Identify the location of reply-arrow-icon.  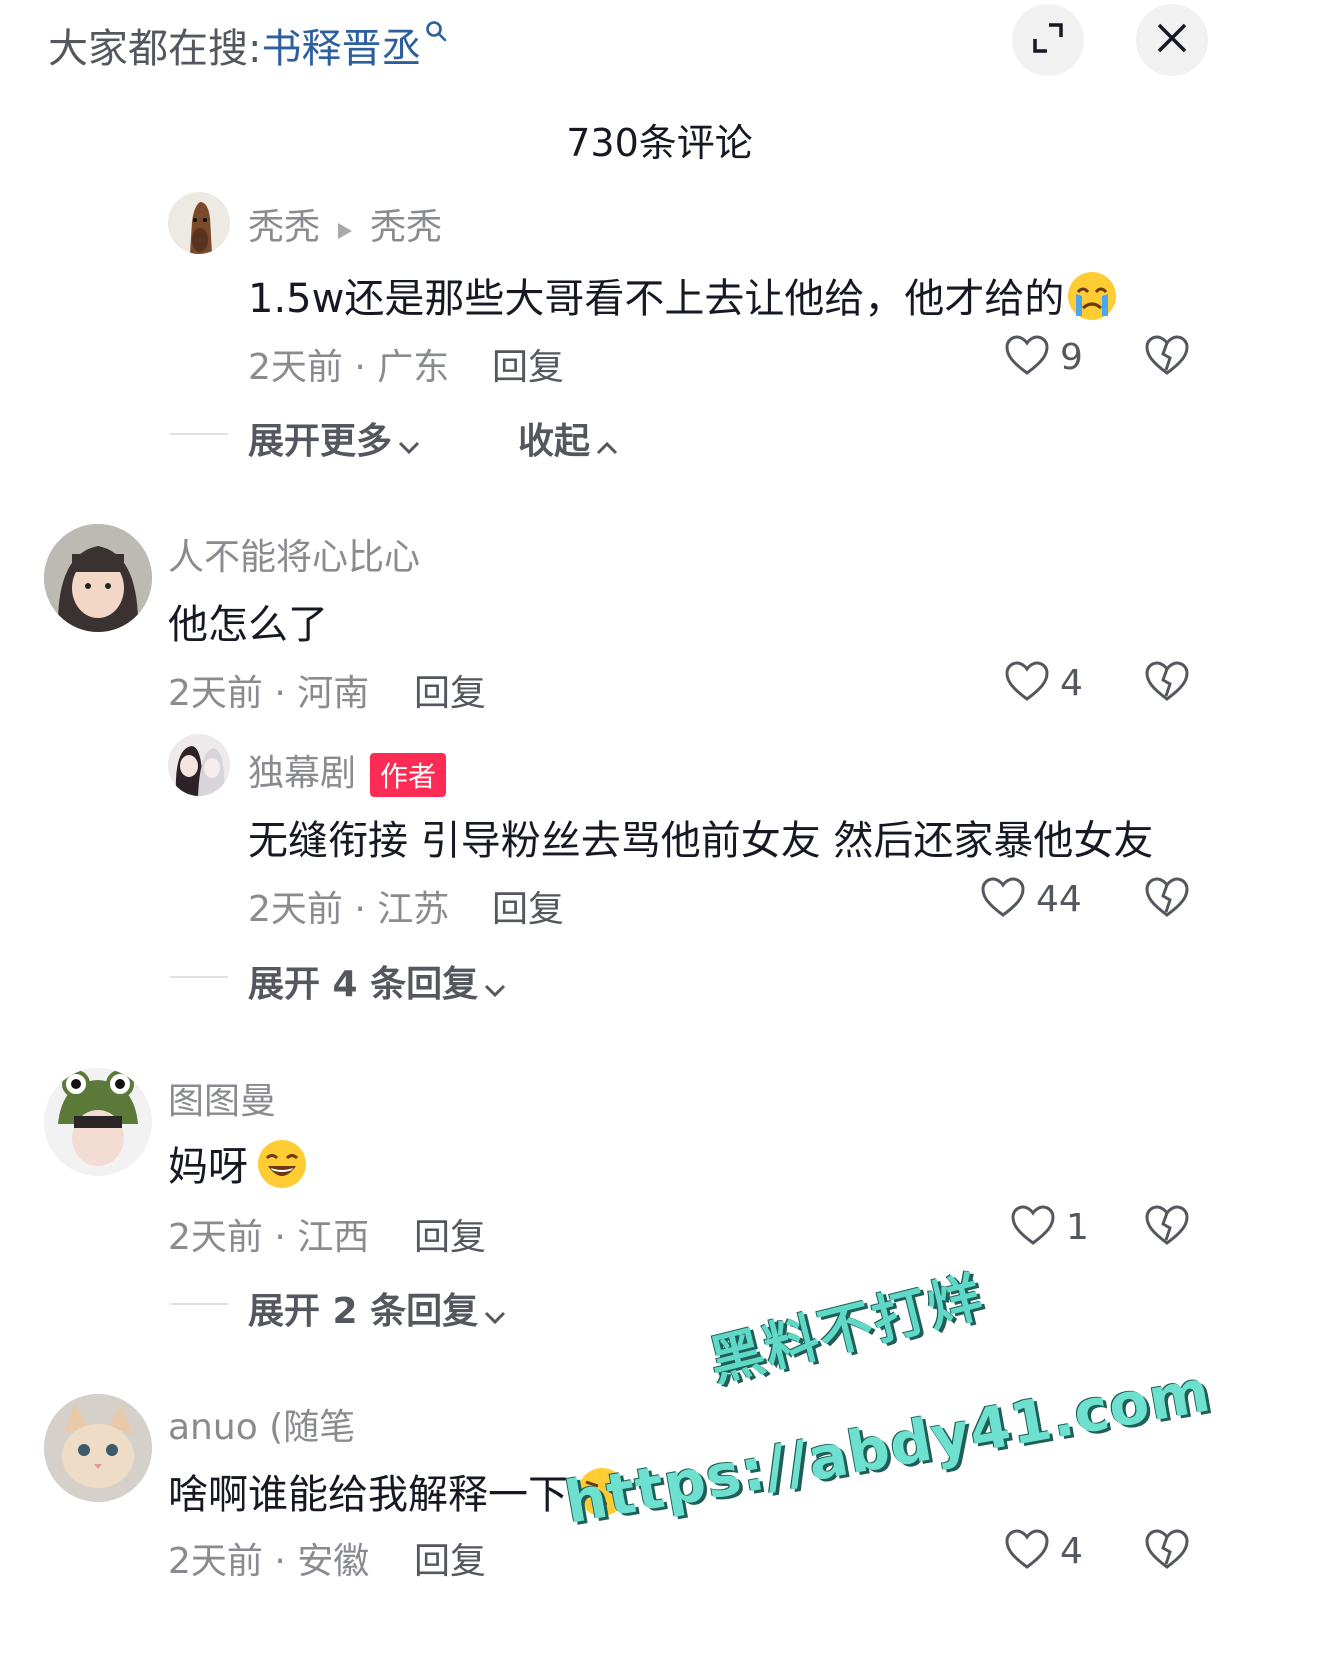
(345, 229).